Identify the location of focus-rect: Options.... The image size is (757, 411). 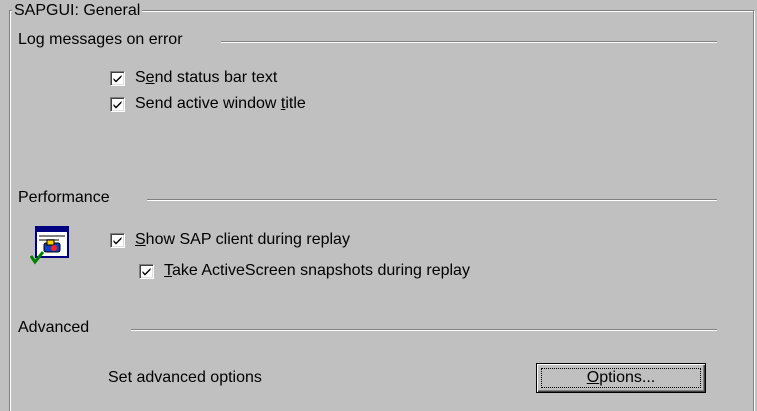
(621, 378).